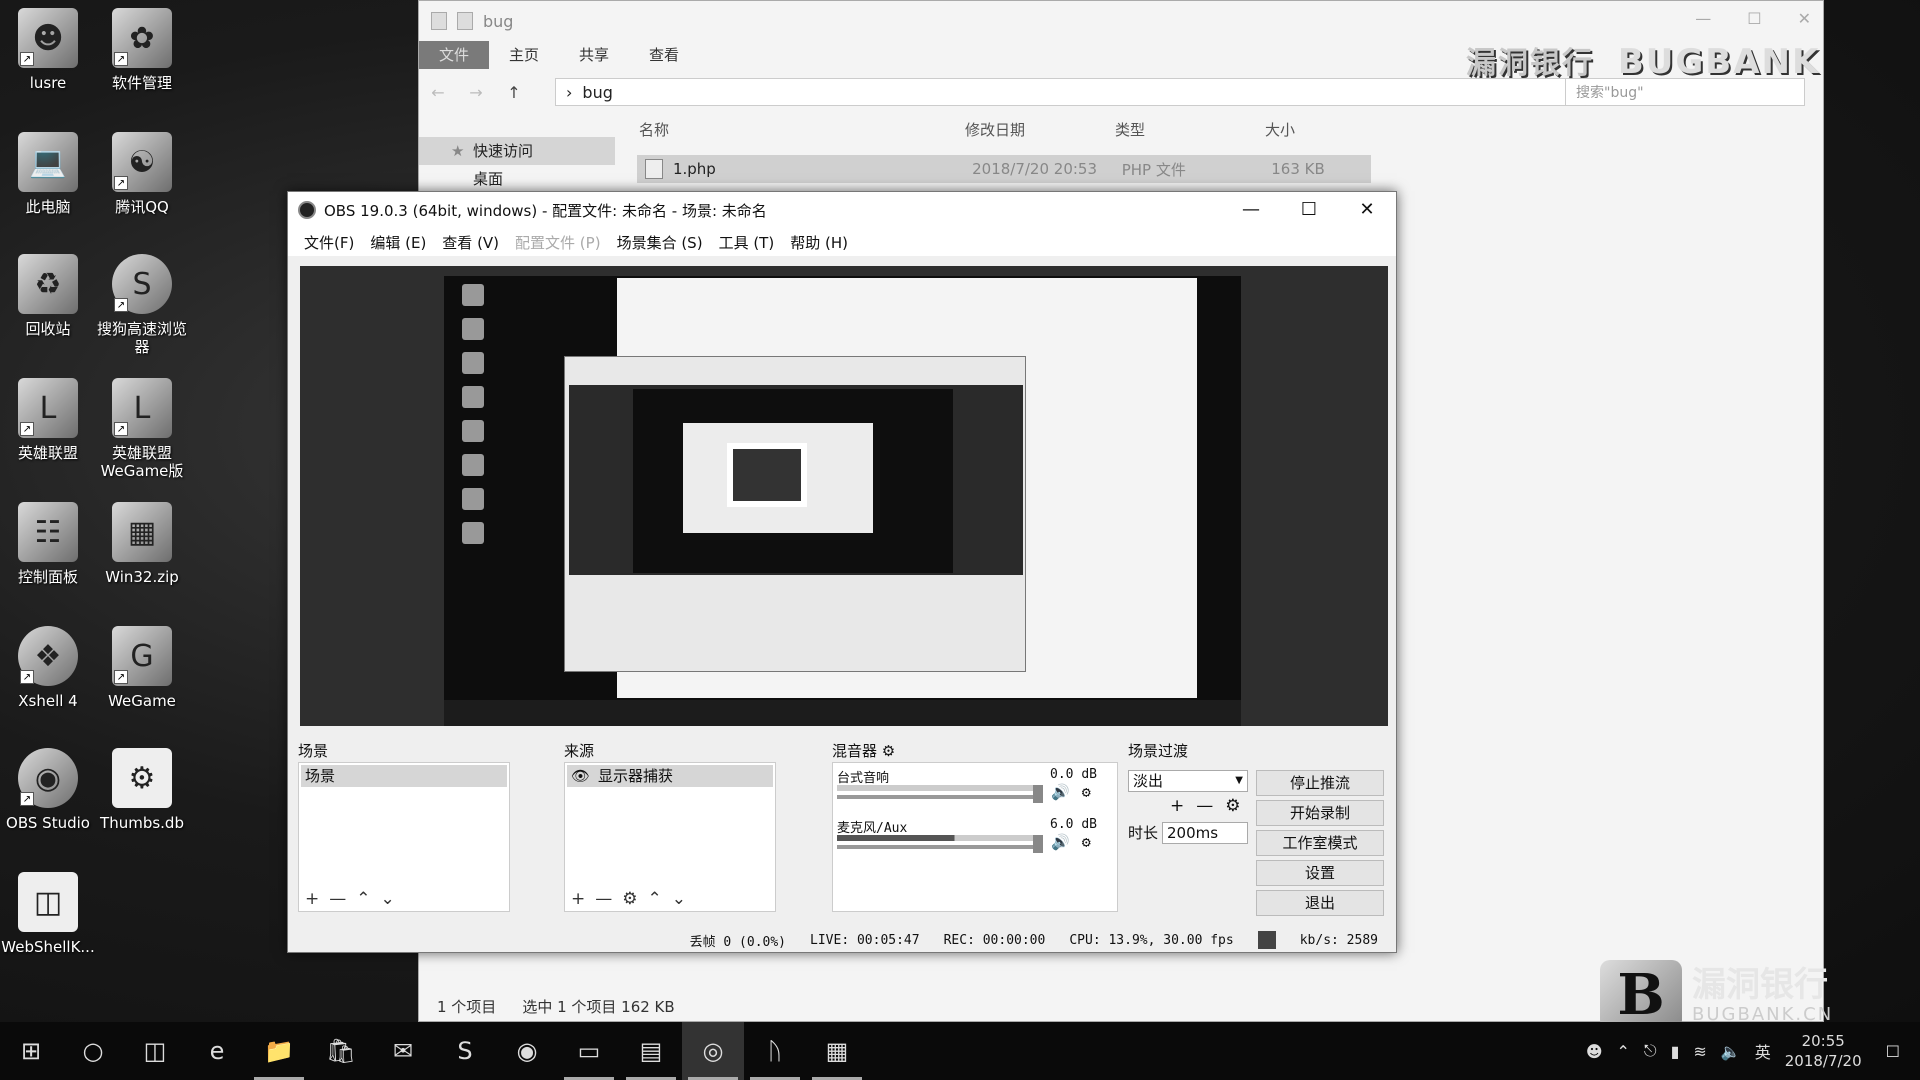 This screenshot has height=1080, width=1920. What do you see at coordinates (517, 151) in the screenshot?
I see `nav-quick-access: ★ 快速访问` at bounding box center [517, 151].